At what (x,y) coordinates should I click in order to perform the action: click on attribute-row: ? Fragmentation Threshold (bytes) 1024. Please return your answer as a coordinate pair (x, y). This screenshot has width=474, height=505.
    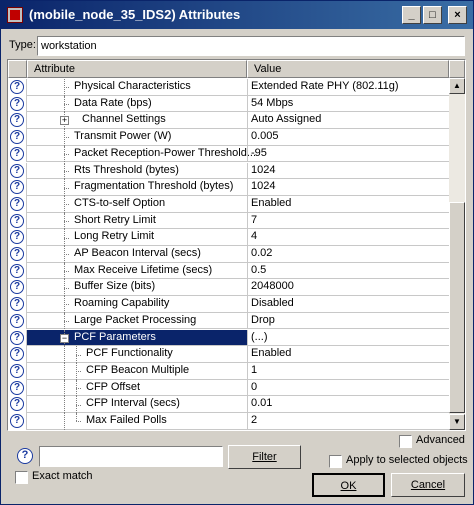
    Looking at the image, I should click on (228, 187).